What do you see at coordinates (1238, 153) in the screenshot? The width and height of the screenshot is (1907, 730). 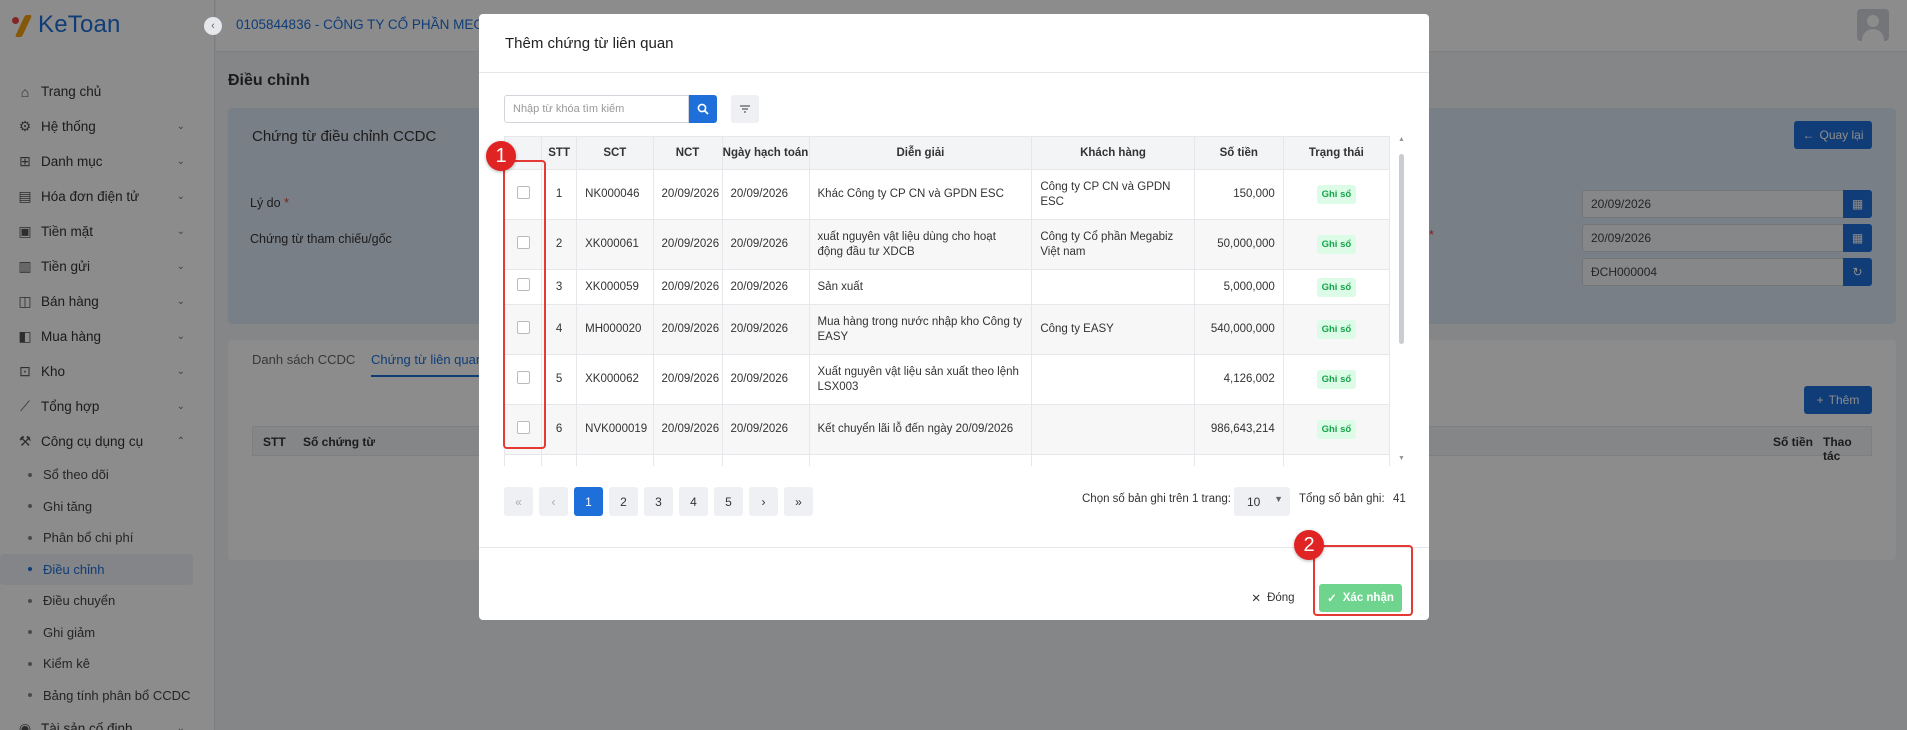 I see `col-amount: Số tiền` at bounding box center [1238, 153].